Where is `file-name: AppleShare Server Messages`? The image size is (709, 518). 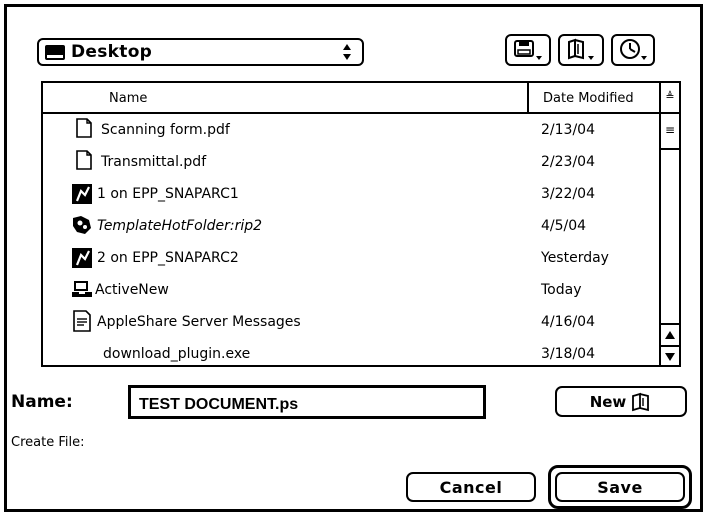
file-name: AppleShare Server Messages is located at coordinates (199, 322).